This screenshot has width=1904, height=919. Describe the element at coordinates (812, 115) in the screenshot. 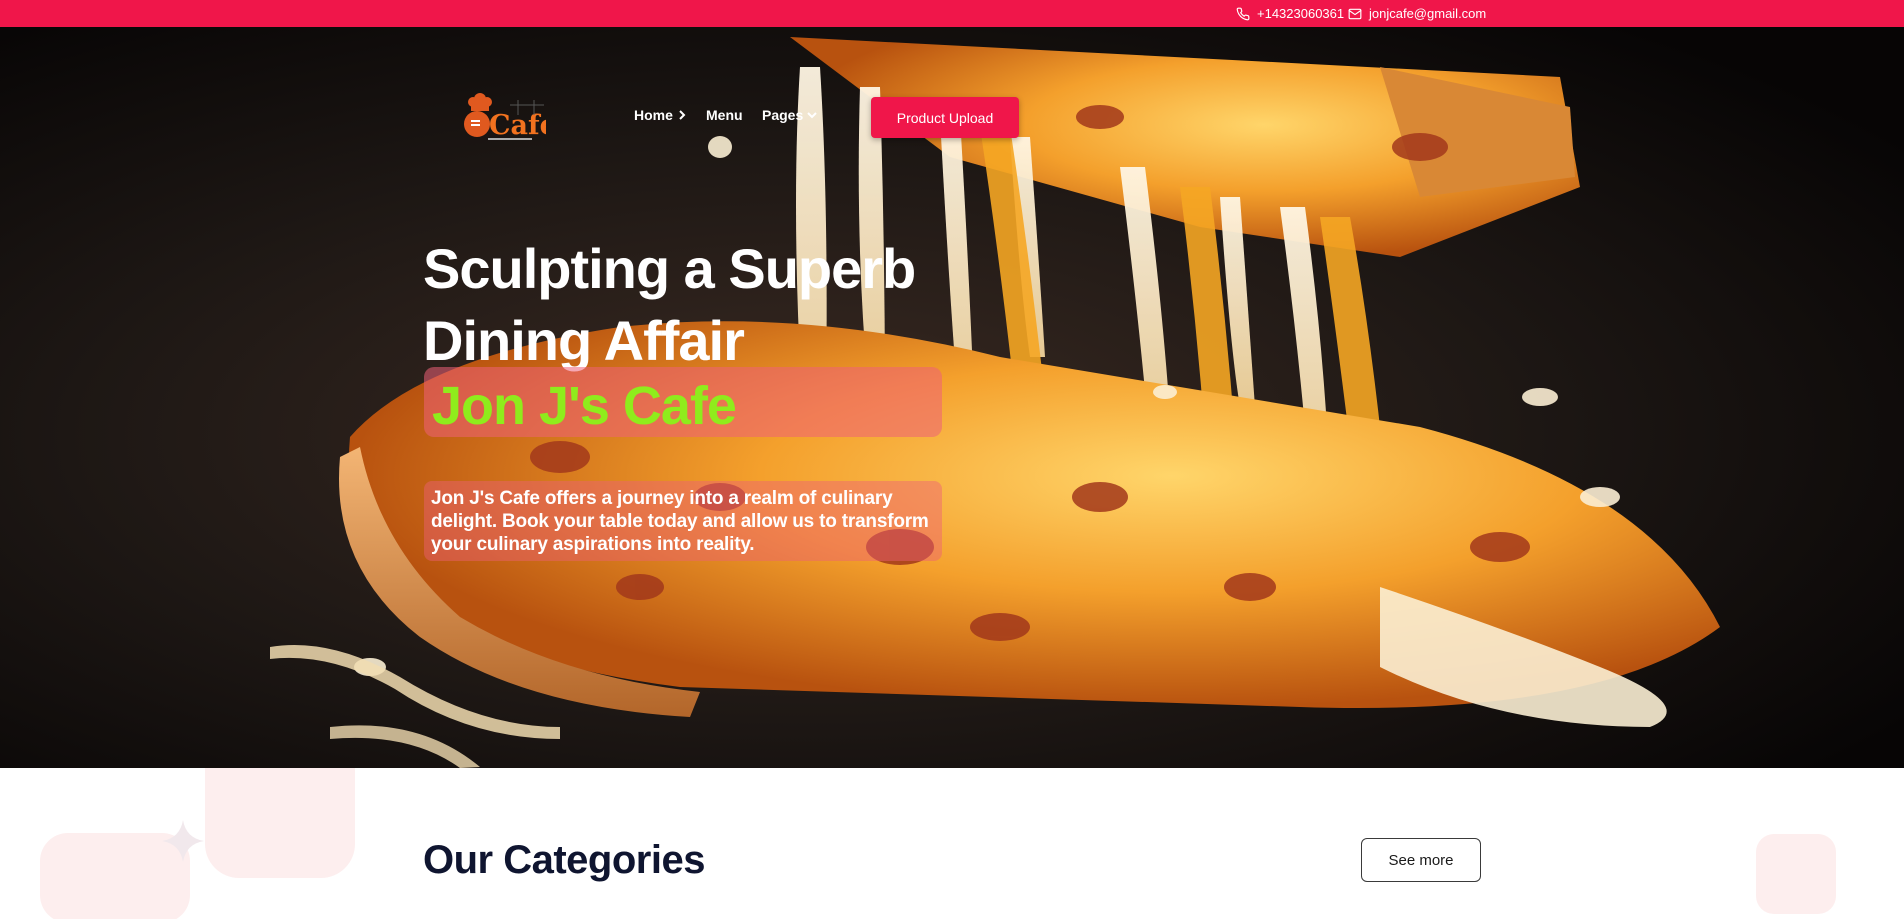

I see `chevron-down-icon` at that location.